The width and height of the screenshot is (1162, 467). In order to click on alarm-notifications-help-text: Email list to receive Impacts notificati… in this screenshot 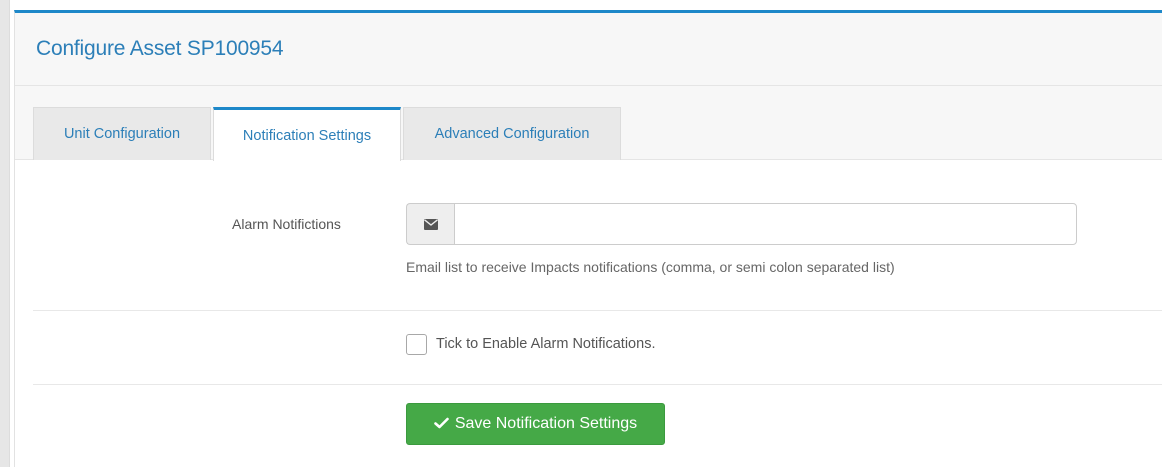, I will do `click(650, 267)`.